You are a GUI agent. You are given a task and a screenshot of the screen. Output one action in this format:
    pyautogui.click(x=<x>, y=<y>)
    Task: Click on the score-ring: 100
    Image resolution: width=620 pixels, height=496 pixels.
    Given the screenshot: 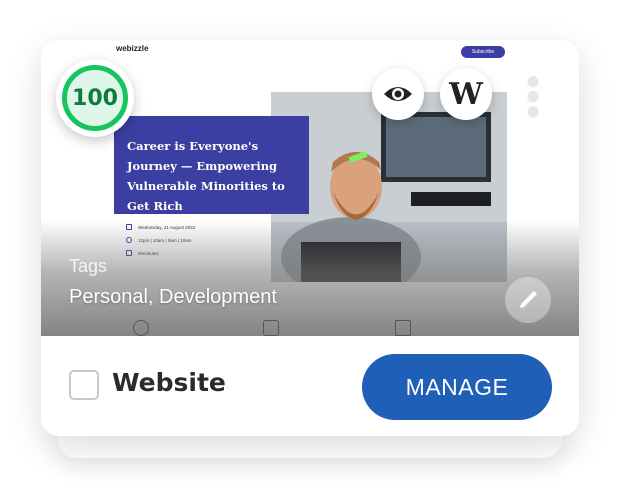 What is the action you would take?
    pyautogui.click(x=95, y=98)
    